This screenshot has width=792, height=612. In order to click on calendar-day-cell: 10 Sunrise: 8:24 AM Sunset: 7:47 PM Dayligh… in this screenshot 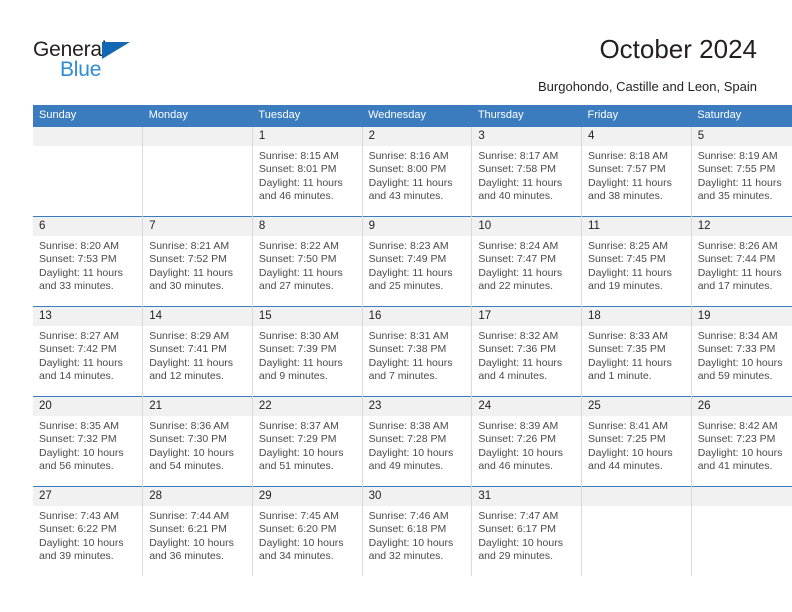, I will do `click(526, 261)`.